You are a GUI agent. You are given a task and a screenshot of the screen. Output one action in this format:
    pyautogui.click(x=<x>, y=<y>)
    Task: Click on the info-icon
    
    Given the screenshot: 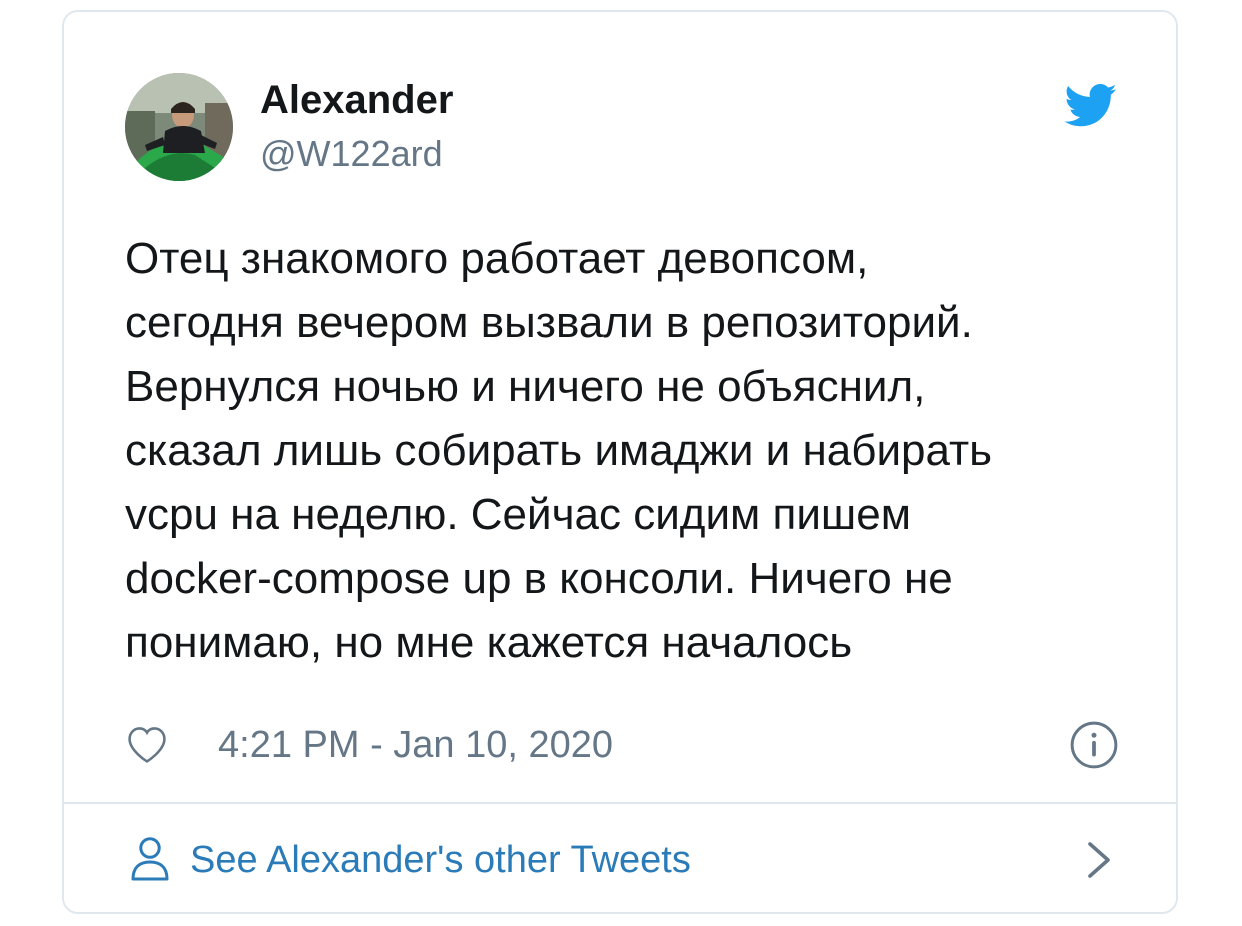 What is the action you would take?
    pyautogui.click(x=1094, y=745)
    